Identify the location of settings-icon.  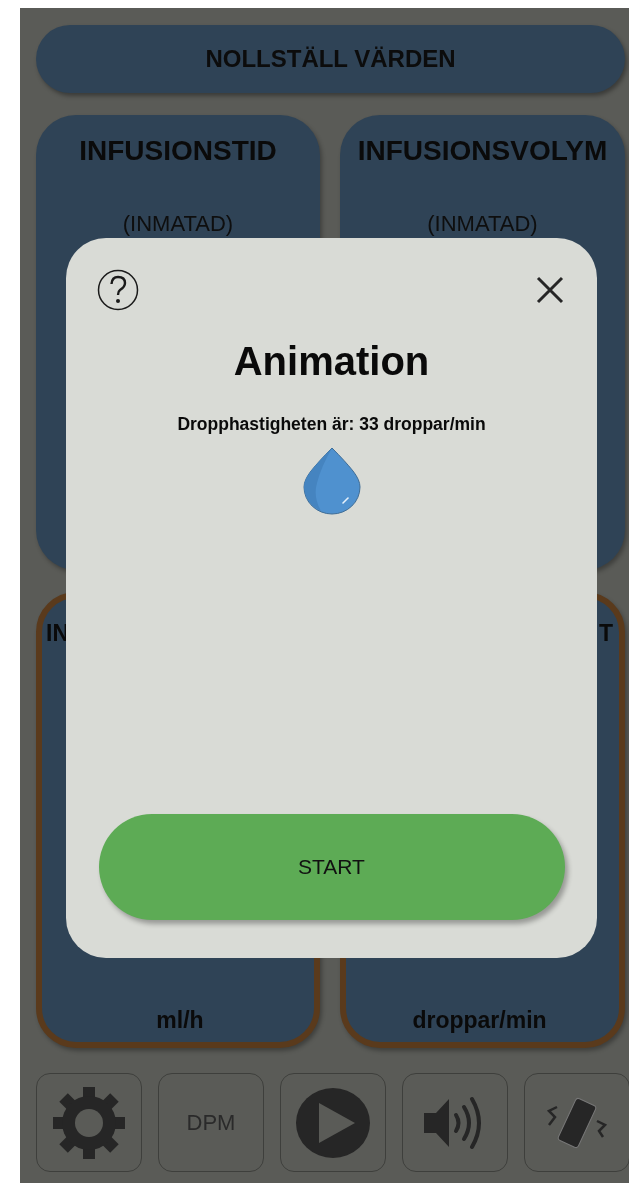
(89, 1122).